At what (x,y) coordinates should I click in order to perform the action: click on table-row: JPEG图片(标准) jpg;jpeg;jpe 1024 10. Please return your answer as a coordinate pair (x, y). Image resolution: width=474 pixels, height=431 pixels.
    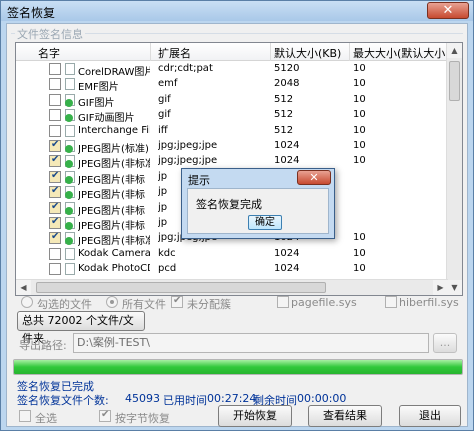
    Looking at the image, I should click on (232, 147).